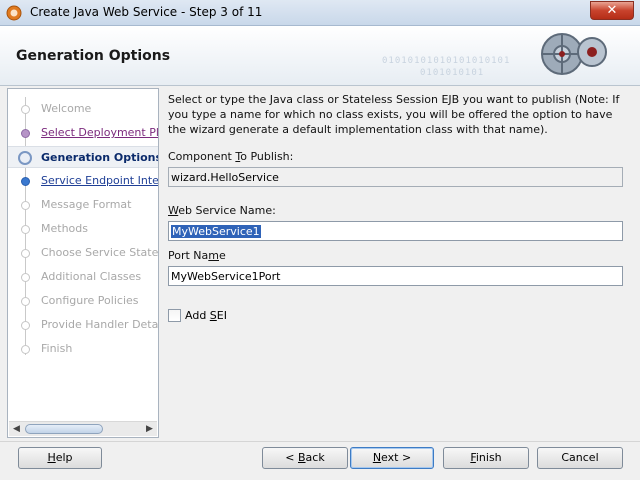  Describe the element at coordinates (222, 210) in the screenshot. I see `web-service-name-label: Web Service Name:` at that location.